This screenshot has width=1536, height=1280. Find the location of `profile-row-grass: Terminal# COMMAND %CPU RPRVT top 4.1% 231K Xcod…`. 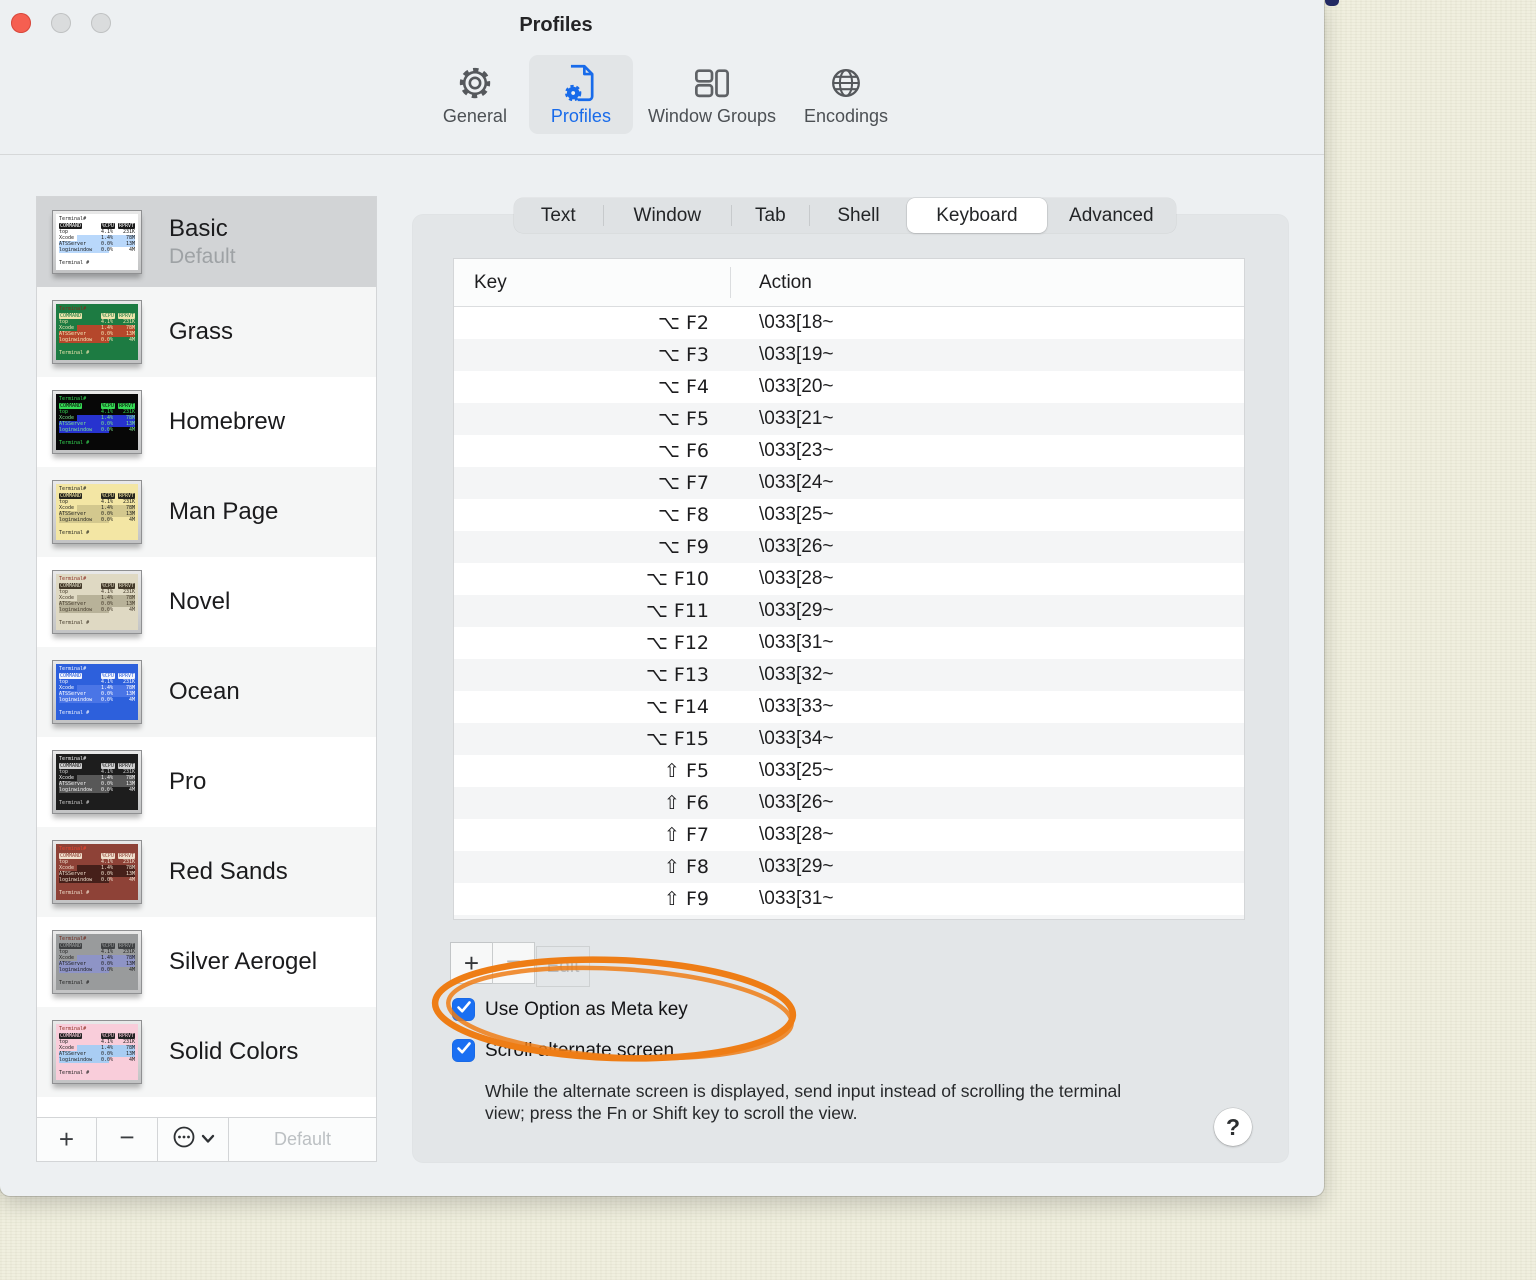

profile-row-grass: Terminal# COMMAND %CPU RPRVT top 4.1% 231K Xcod… is located at coordinates (206, 332).